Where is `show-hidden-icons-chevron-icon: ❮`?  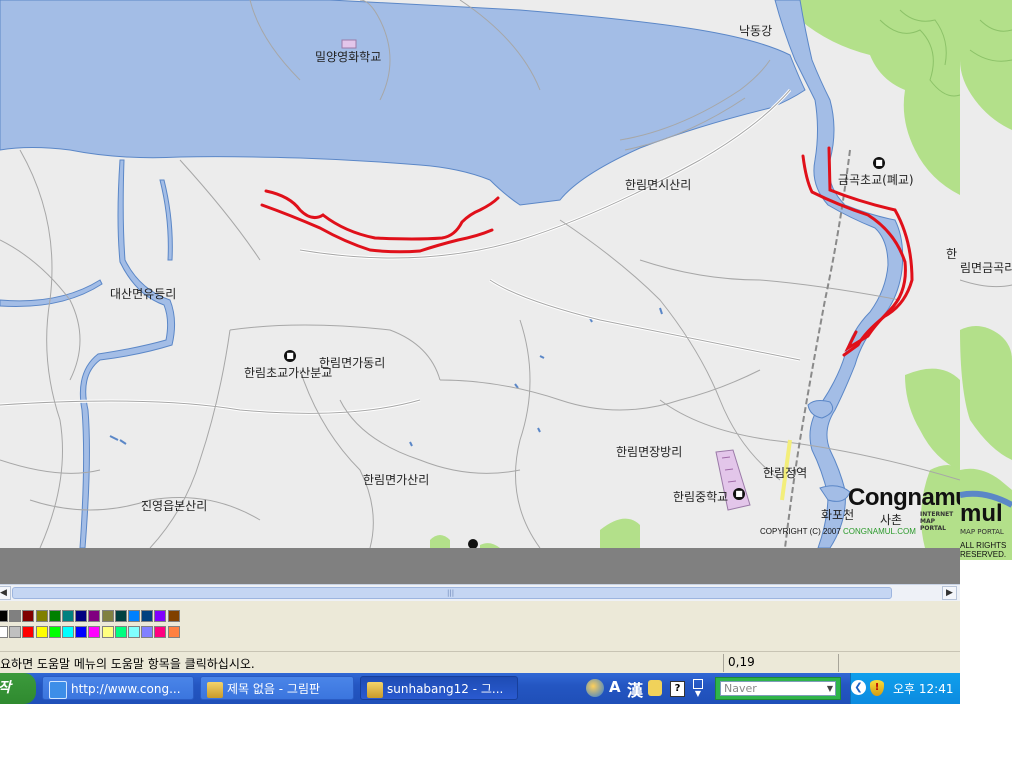
show-hidden-icons-chevron-icon: ❮ is located at coordinates (858, 687).